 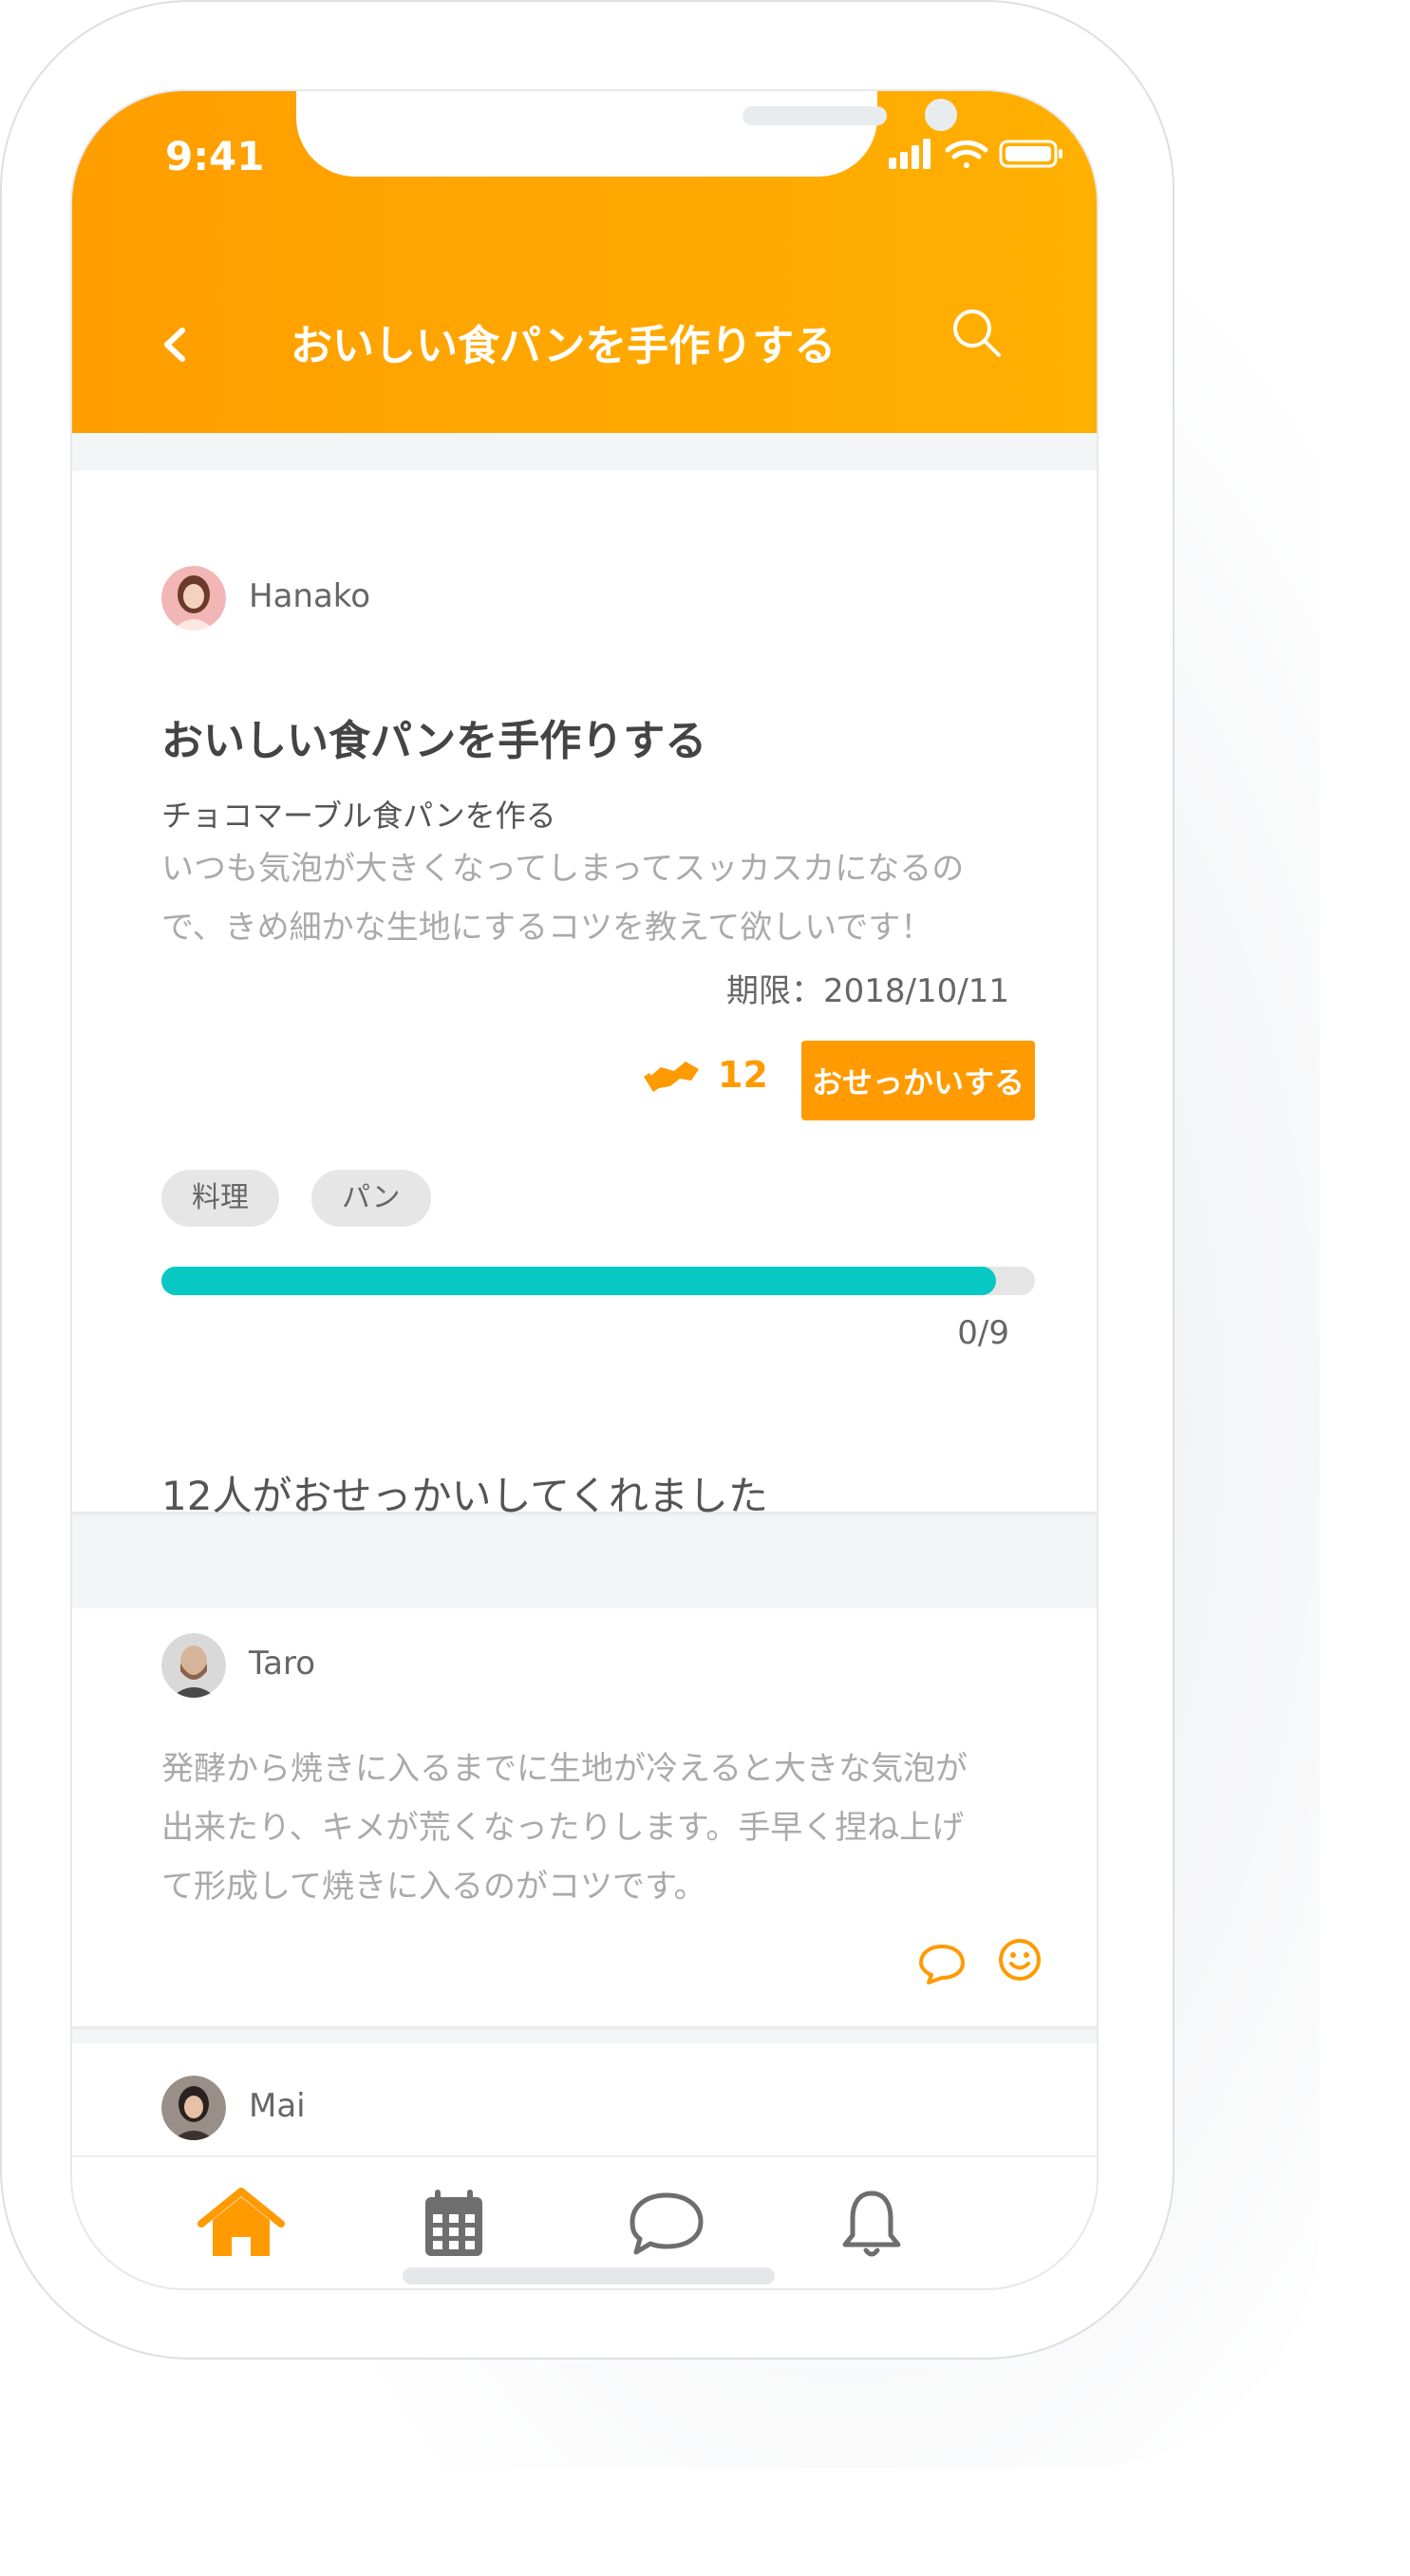 What do you see at coordinates (309, 596) in the screenshot?
I see `post-author: Hanako` at bounding box center [309, 596].